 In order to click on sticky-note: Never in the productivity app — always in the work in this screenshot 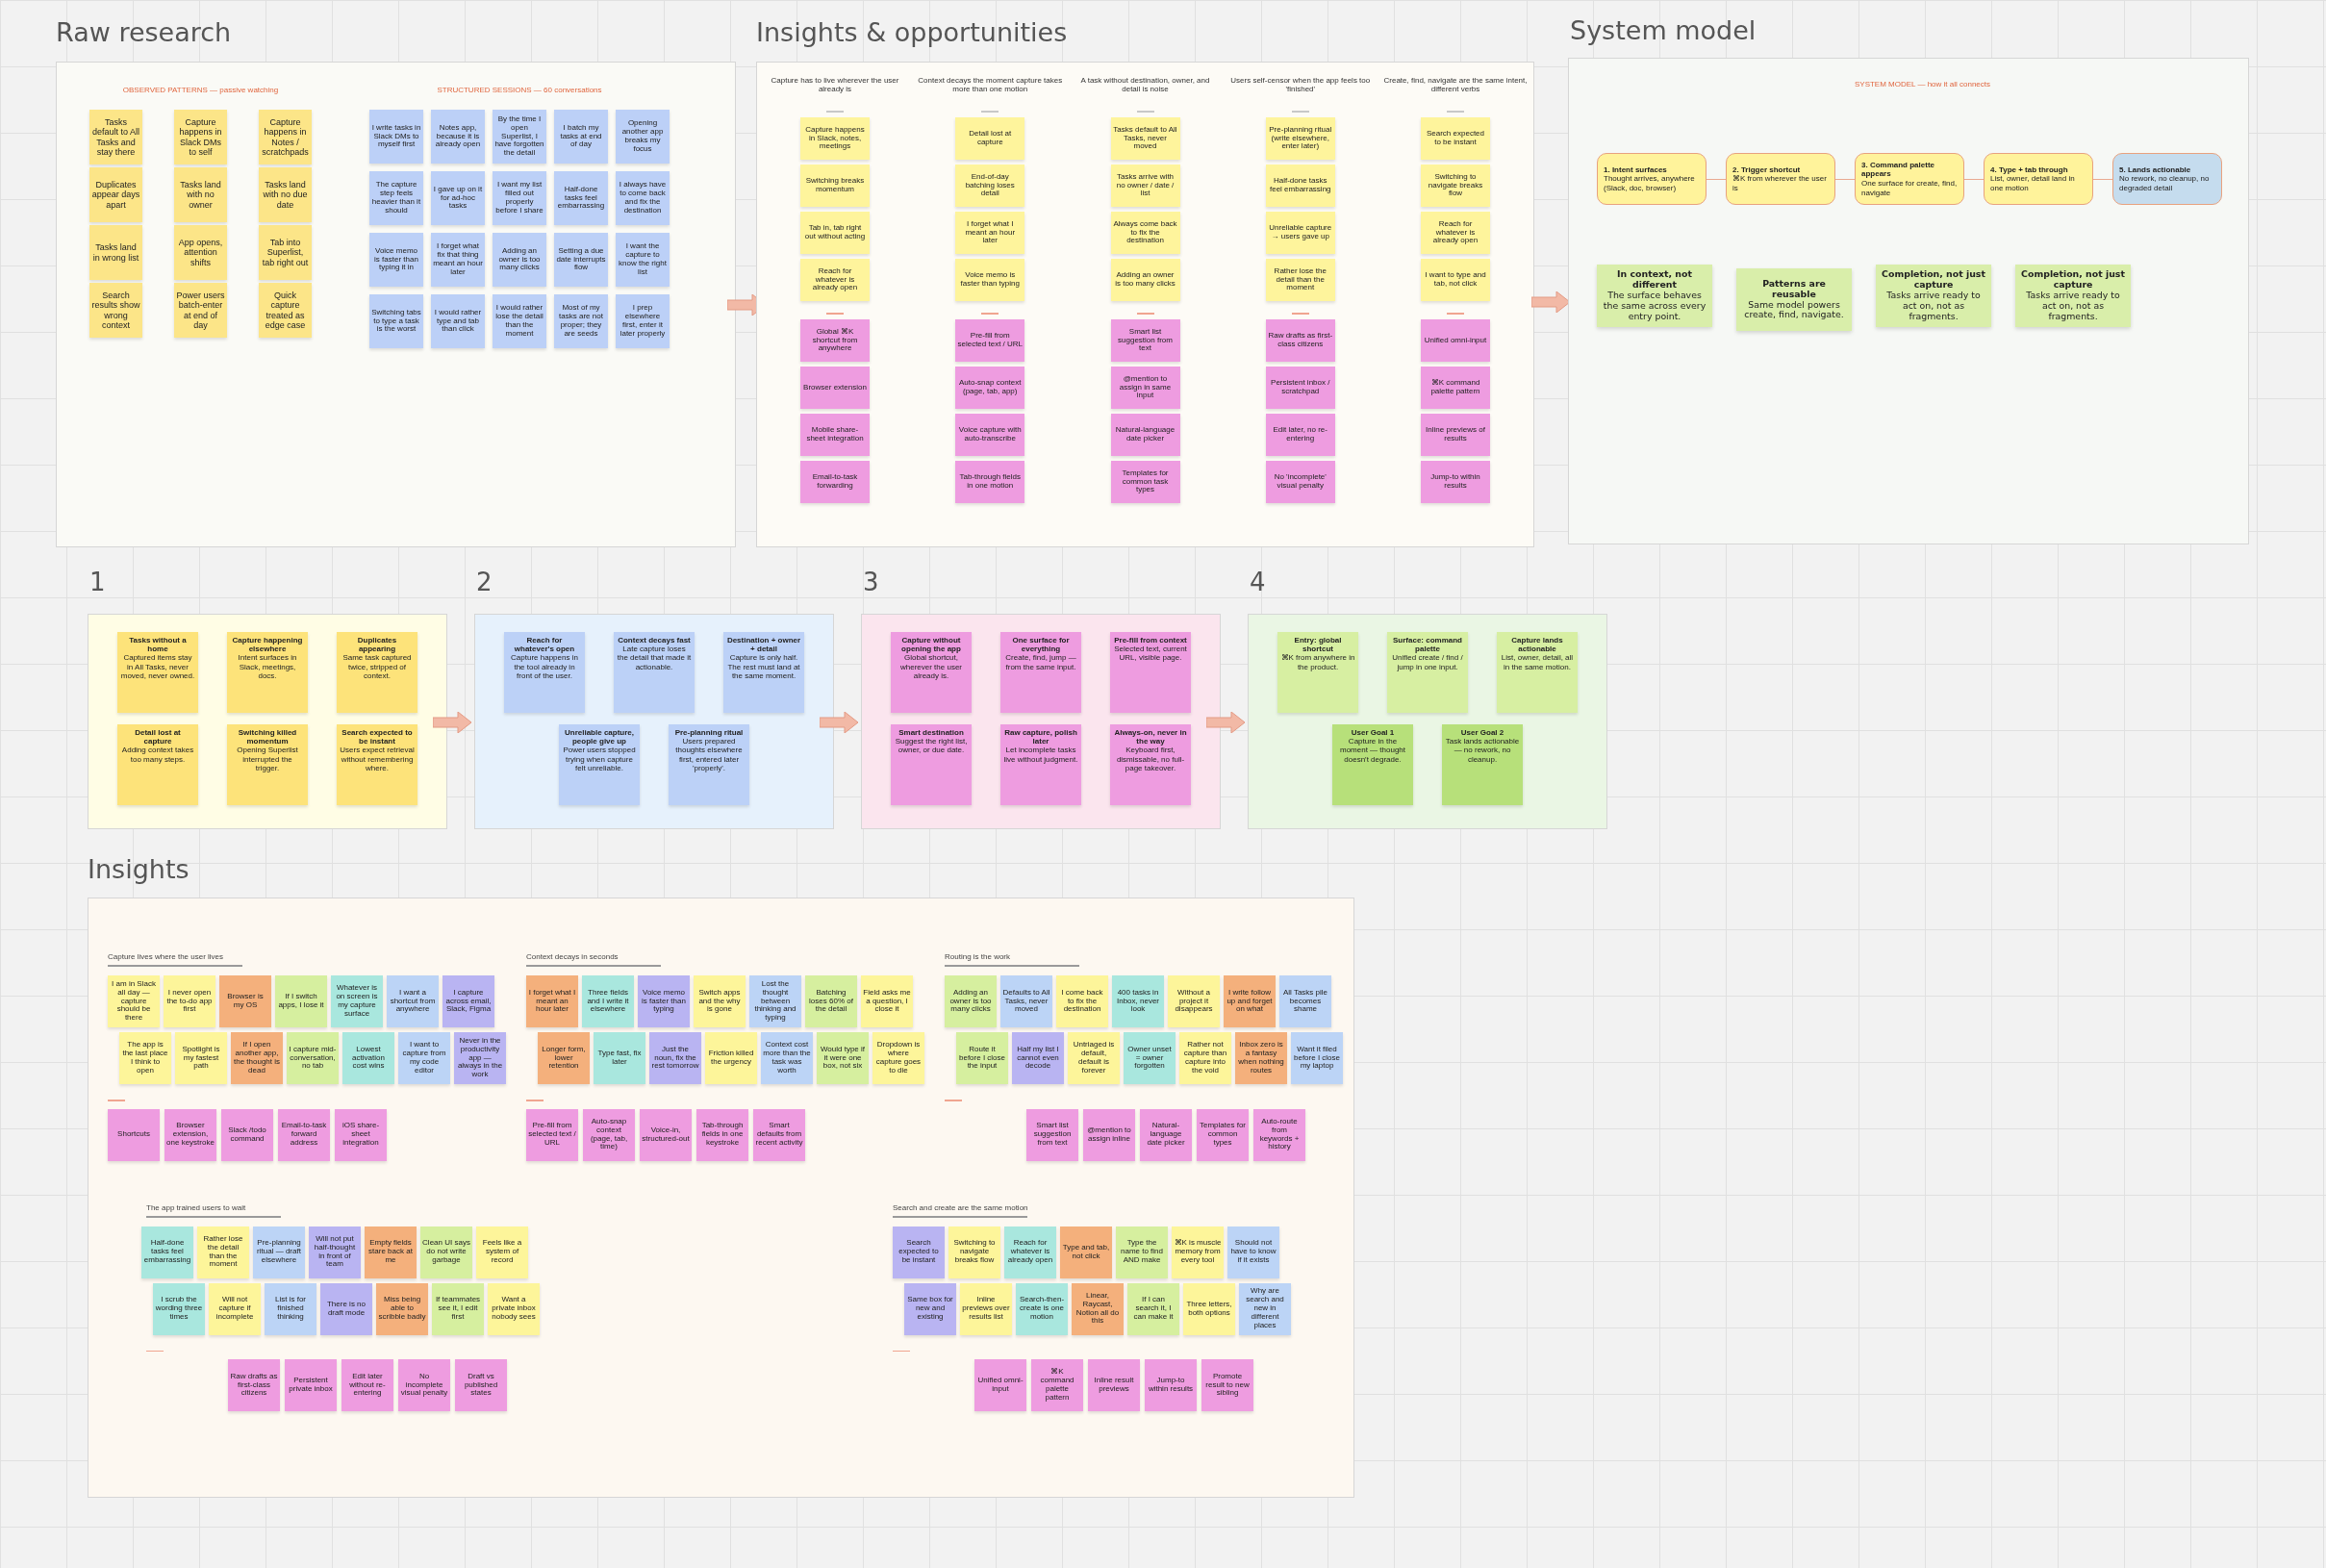, I will do `click(480, 1058)`.